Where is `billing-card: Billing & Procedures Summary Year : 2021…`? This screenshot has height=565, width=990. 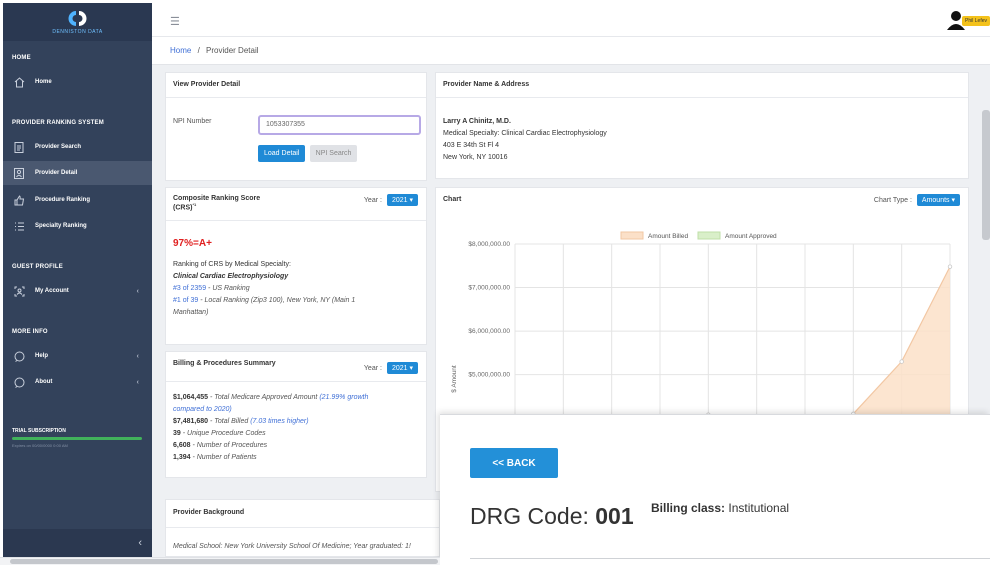 billing-card: Billing & Procedures Summary Year : 2021… is located at coordinates (296, 414).